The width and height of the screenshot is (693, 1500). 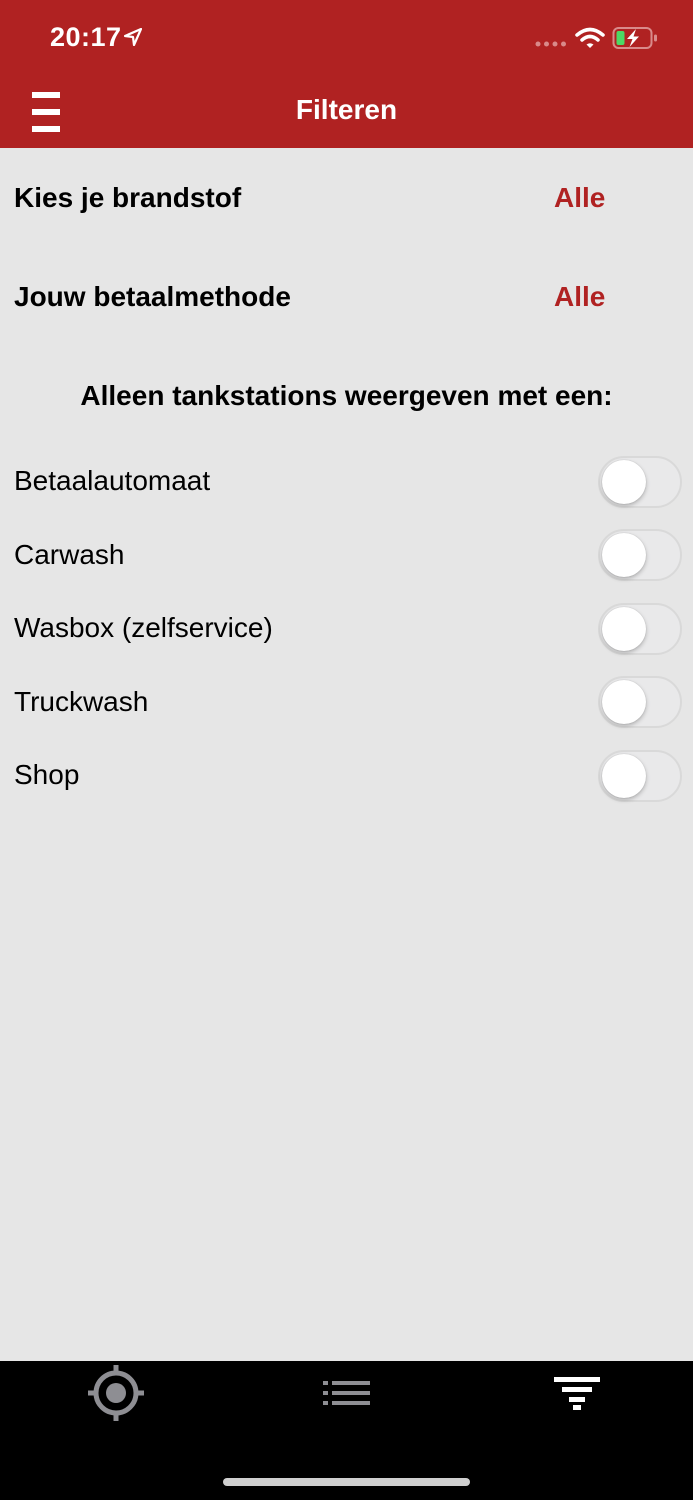 What do you see at coordinates (346, 395) in the screenshot?
I see `section-heading: Alleen tankstations weergeven met een:` at bounding box center [346, 395].